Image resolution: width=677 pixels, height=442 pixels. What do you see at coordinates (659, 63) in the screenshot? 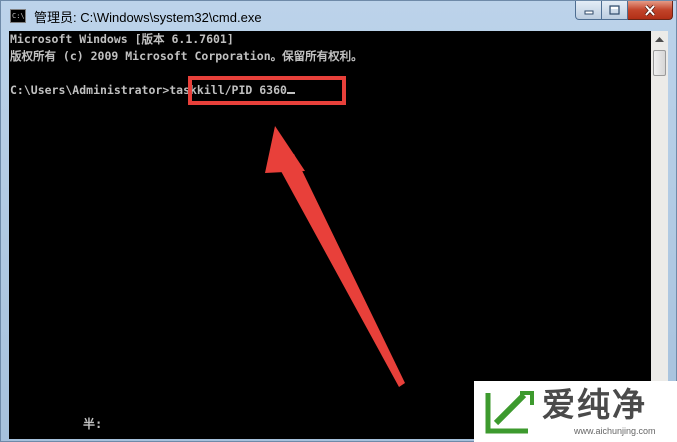
I see `scroll-thumb` at bounding box center [659, 63].